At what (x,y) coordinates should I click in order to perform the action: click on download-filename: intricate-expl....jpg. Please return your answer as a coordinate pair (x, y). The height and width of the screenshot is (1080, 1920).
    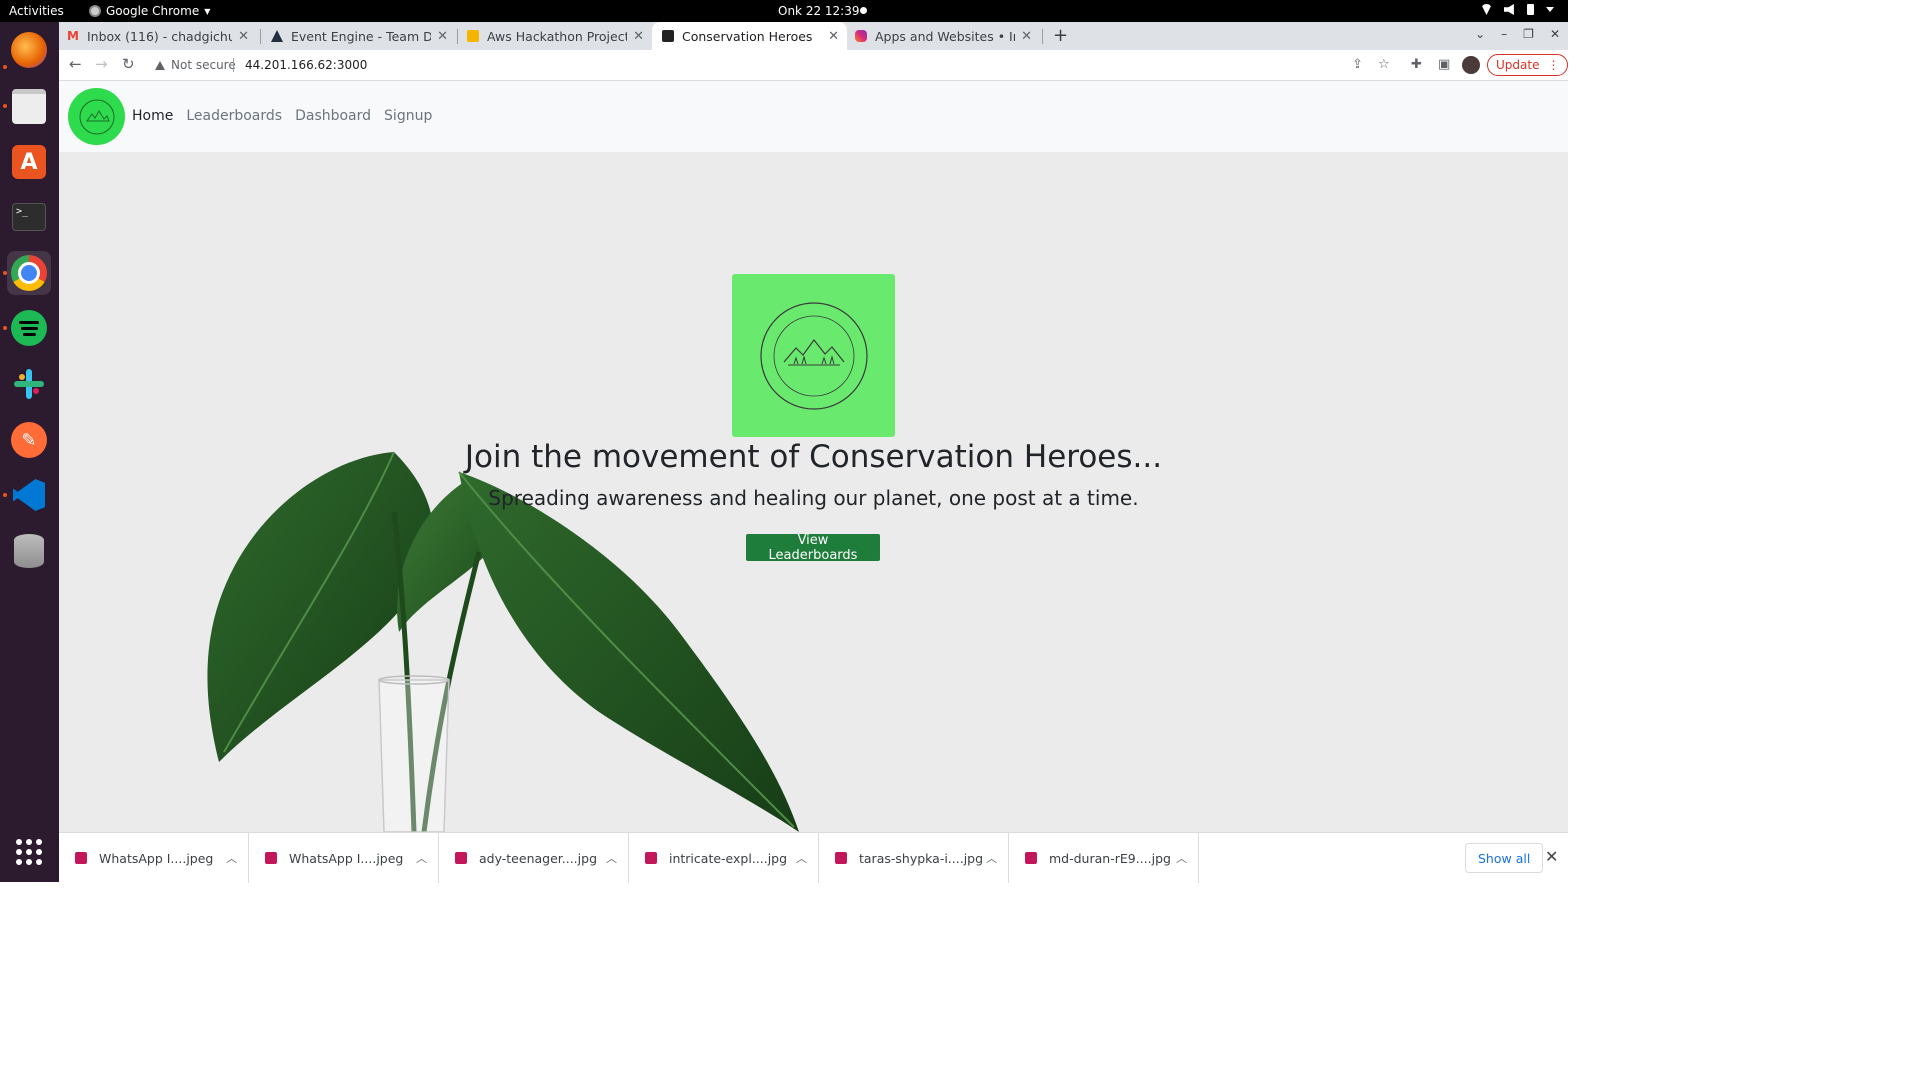
    Looking at the image, I should click on (728, 858).